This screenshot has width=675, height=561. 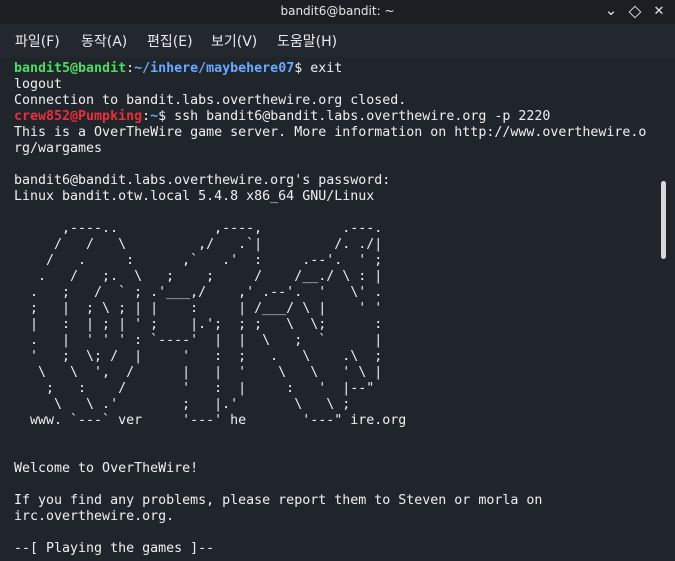 I want to click on prompt-path: ~, so click(x=154, y=116).